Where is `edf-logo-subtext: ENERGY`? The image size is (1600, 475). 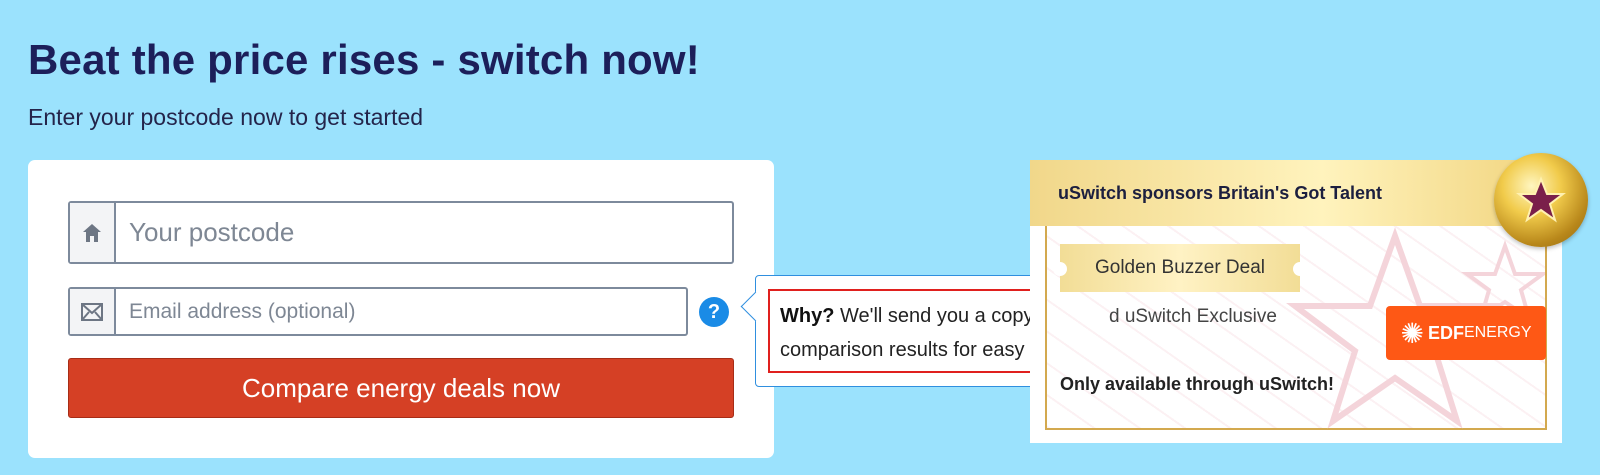
edf-logo-subtext: ENERGY is located at coordinates (1497, 332).